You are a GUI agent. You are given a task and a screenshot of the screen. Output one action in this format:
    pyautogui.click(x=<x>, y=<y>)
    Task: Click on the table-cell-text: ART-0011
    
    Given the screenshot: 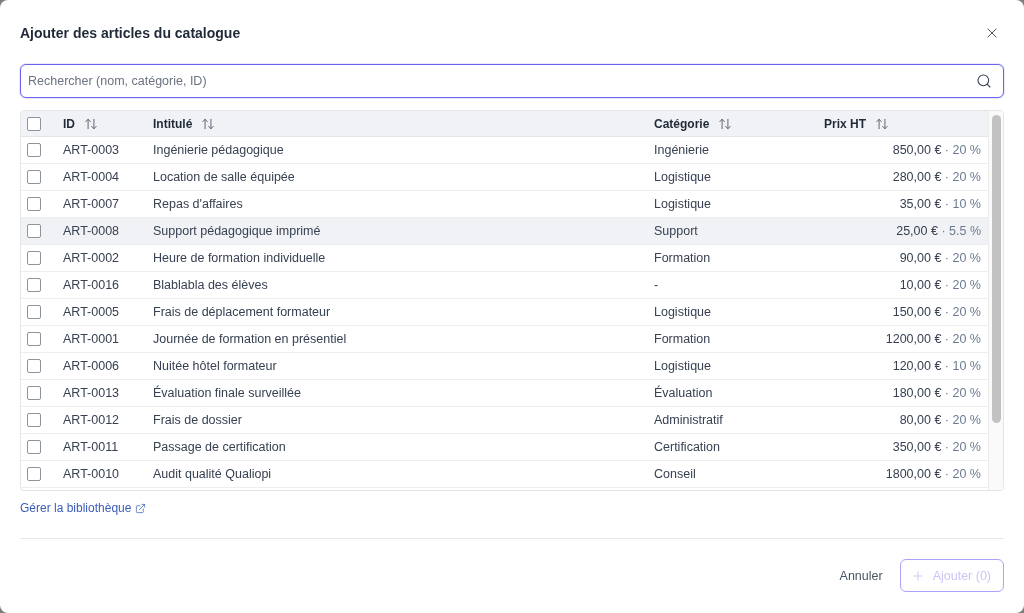 What is the action you would take?
    pyautogui.click(x=91, y=447)
    